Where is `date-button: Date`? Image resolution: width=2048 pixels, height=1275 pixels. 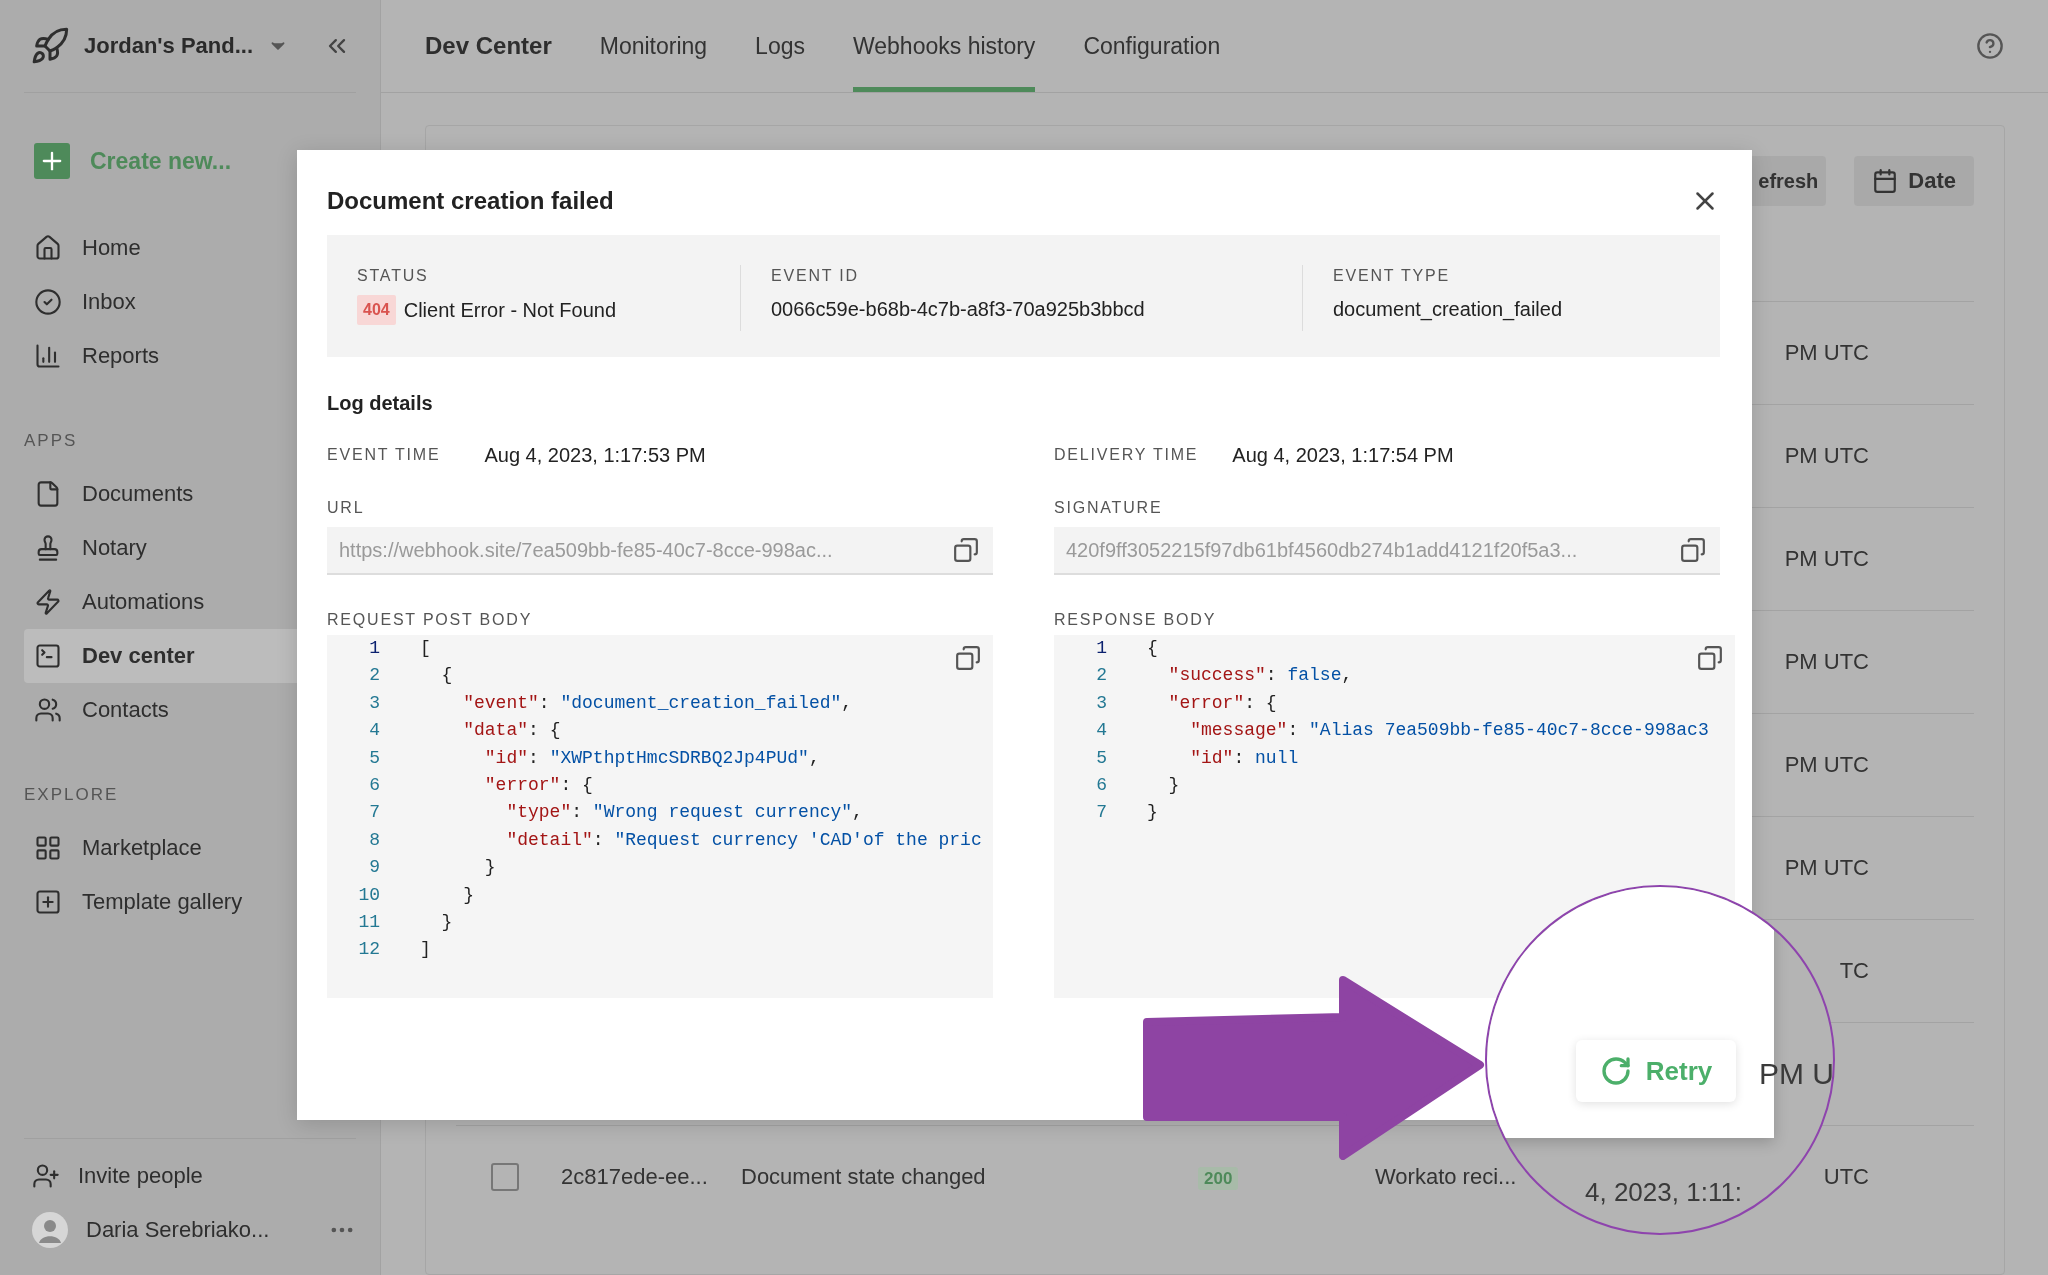 date-button: Date is located at coordinates (1914, 181).